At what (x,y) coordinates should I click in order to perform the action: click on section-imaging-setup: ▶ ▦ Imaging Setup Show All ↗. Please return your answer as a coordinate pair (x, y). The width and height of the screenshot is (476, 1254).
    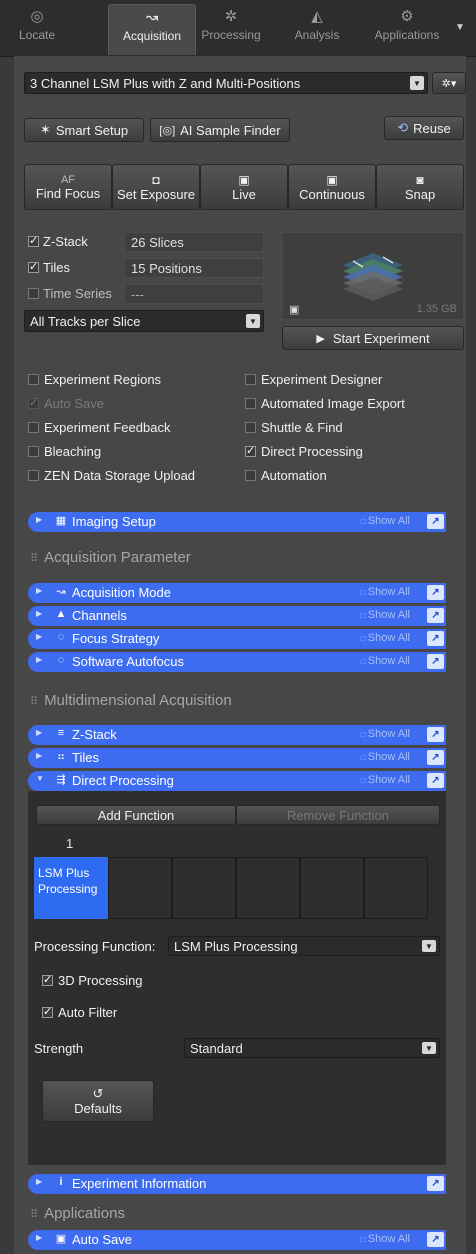
    Looking at the image, I should click on (237, 522).